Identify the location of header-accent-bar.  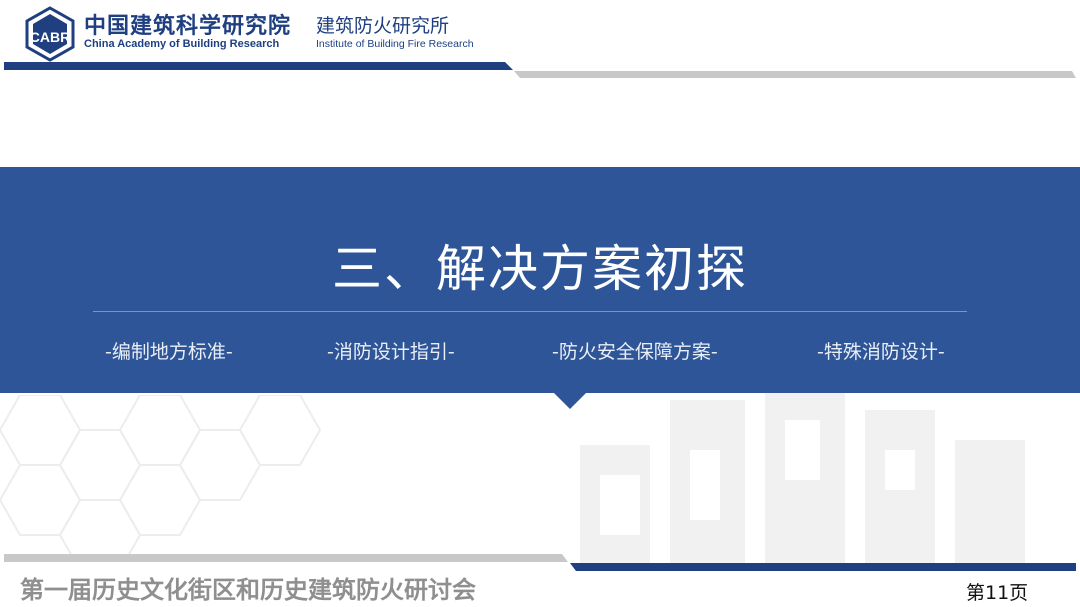
(540, 70).